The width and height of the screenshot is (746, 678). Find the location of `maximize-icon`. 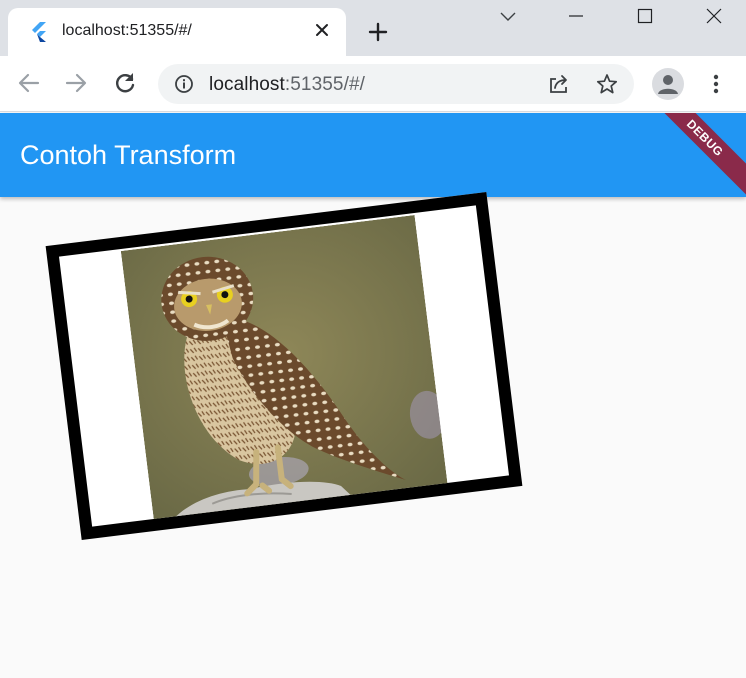

maximize-icon is located at coordinates (645, 16).